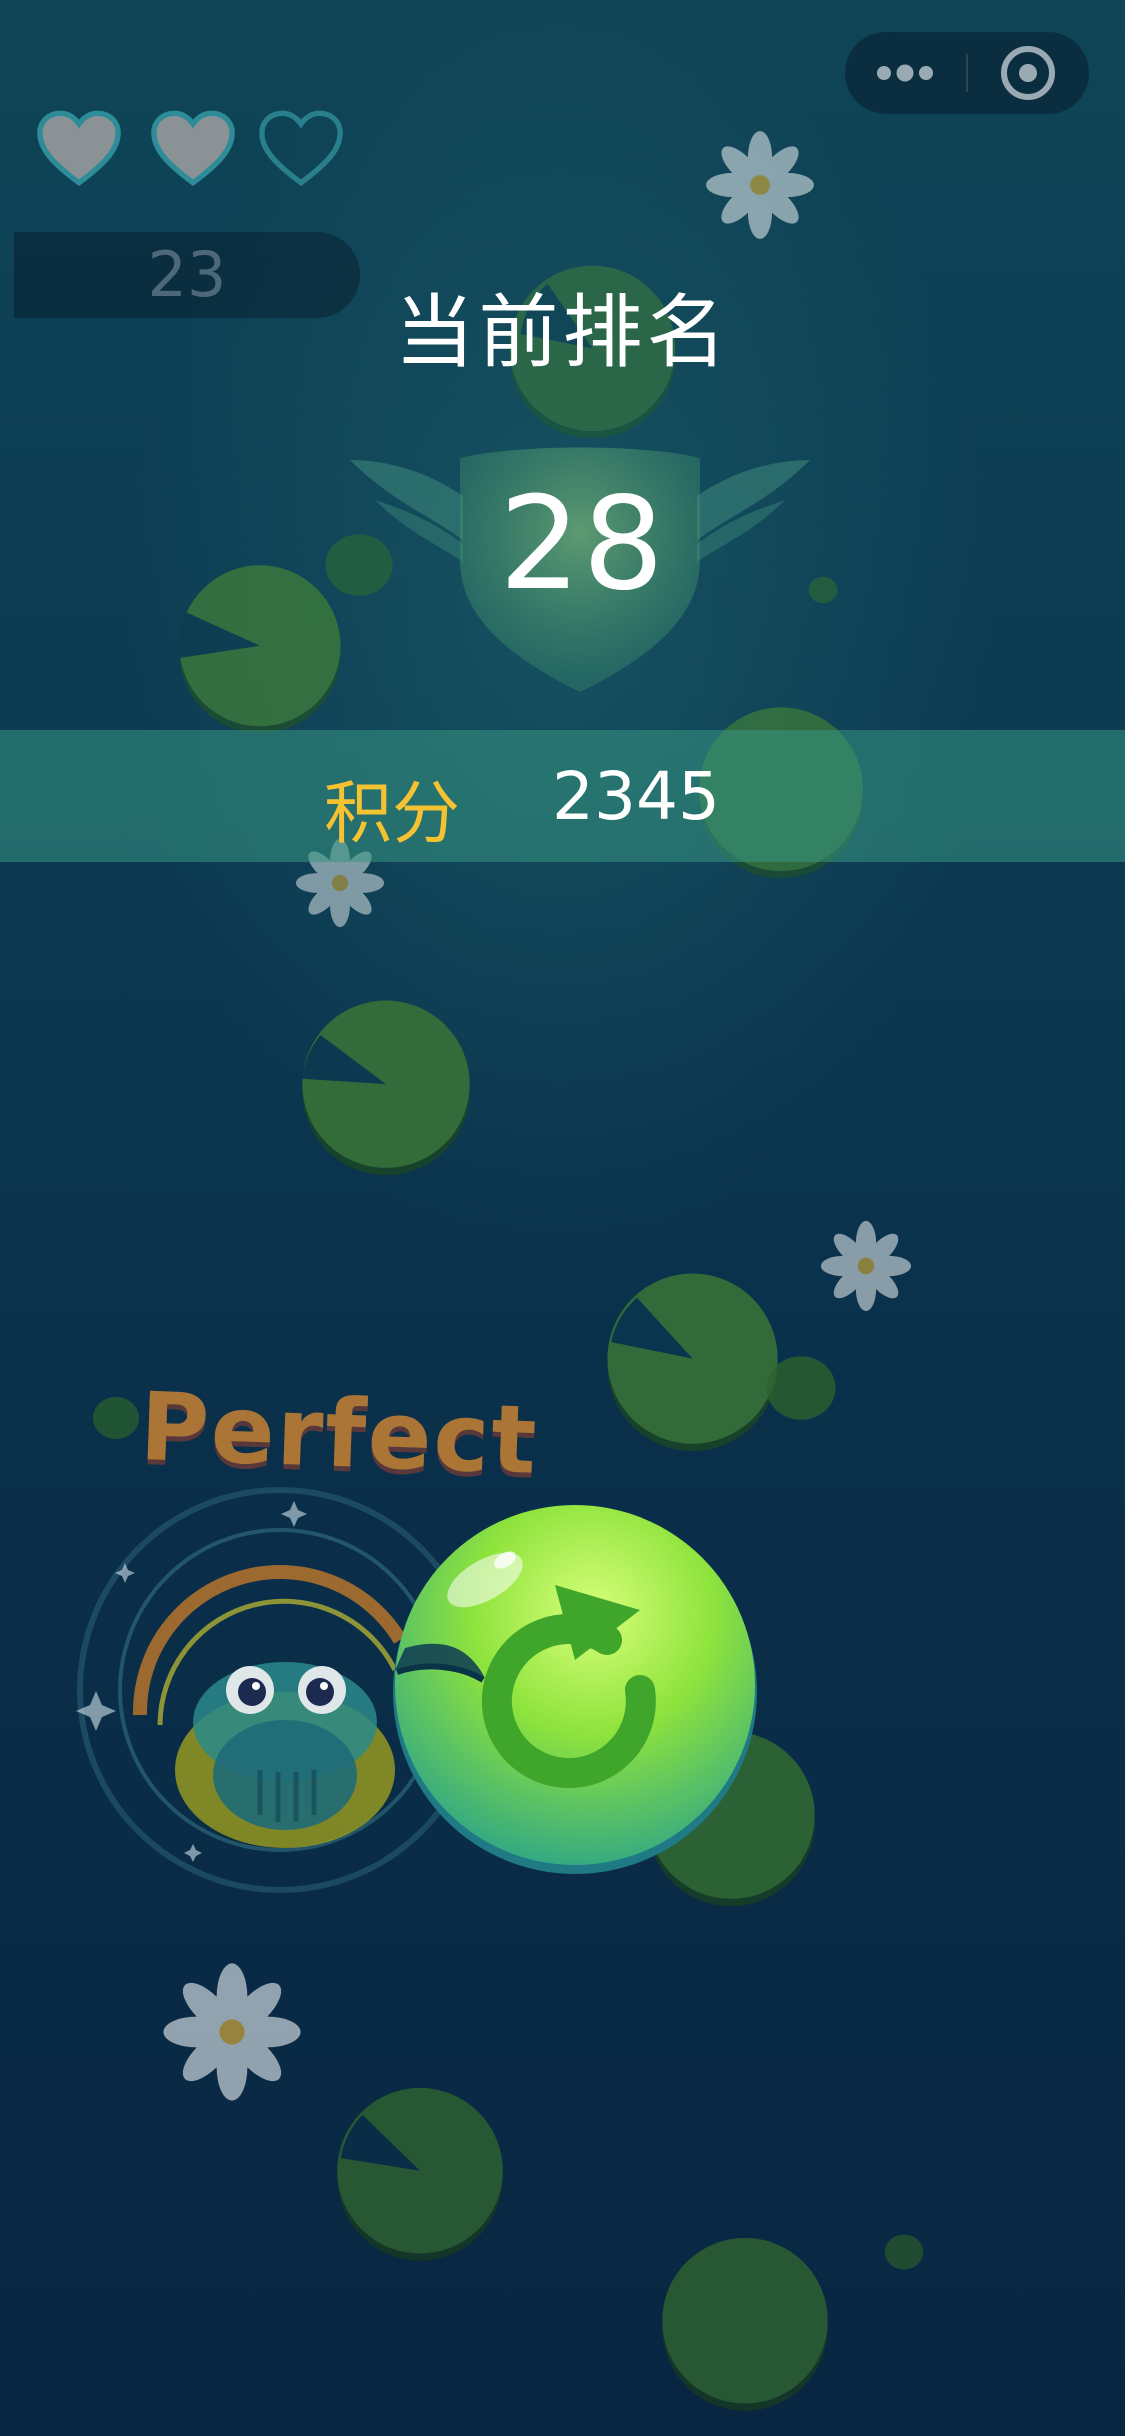 This screenshot has height=2436, width=1125. What do you see at coordinates (582, 544) in the screenshot?
I see `rank-number: 28` at bounding box center [582, 544].